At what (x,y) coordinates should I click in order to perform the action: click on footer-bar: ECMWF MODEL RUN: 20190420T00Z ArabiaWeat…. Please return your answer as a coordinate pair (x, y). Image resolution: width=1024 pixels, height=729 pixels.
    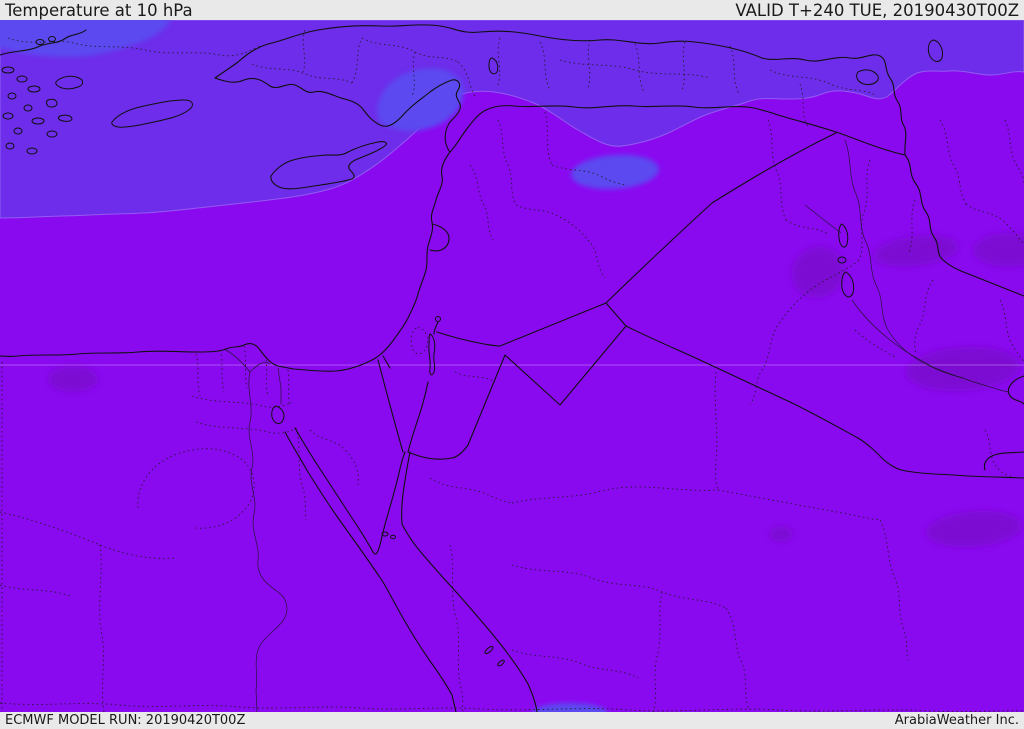
    Looking at the image, I should click on (512, 720).